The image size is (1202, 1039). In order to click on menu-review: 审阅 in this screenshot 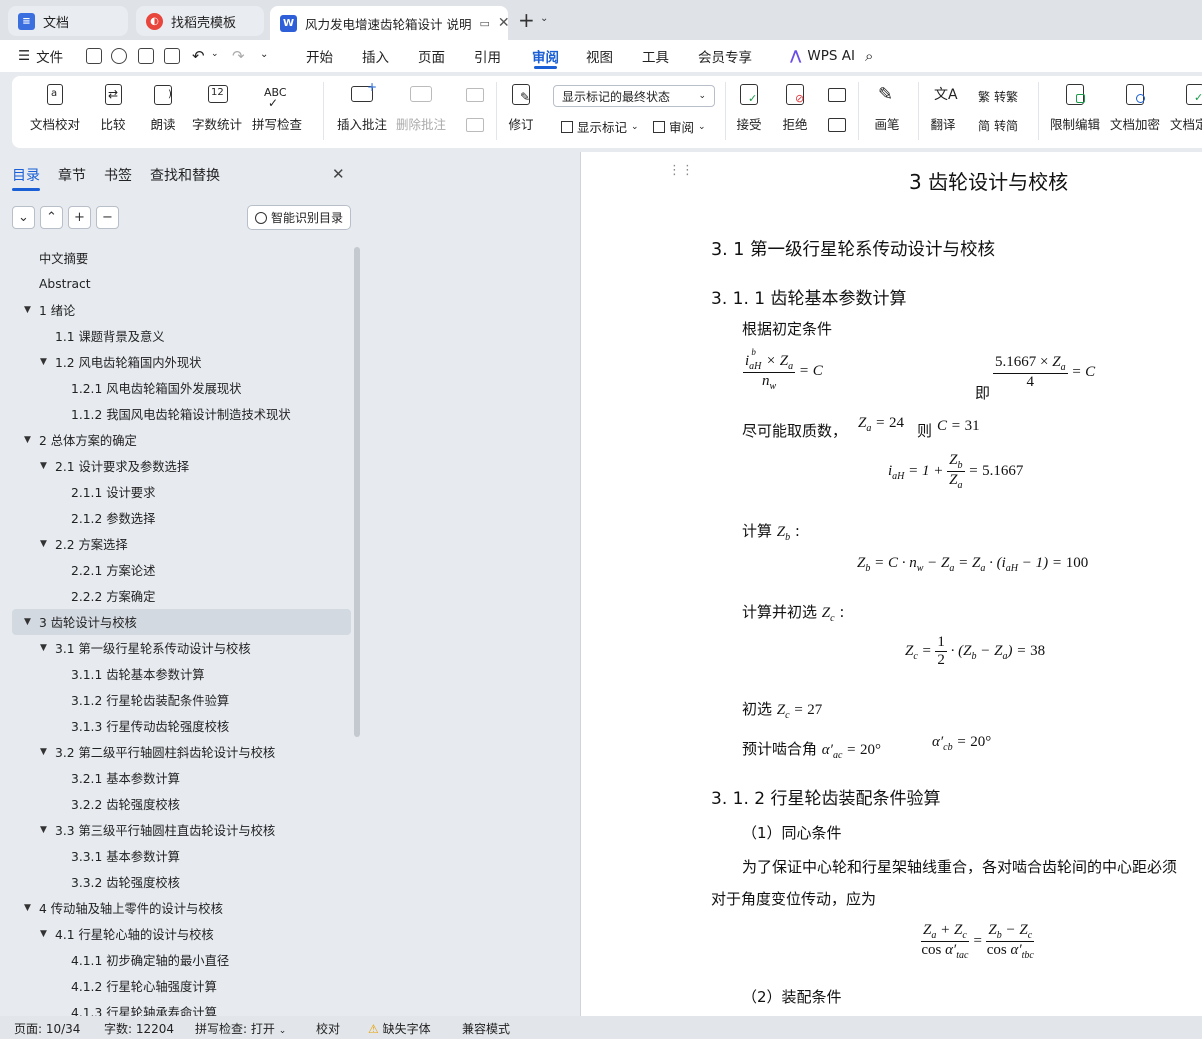, I will do `click(545, 56)`.